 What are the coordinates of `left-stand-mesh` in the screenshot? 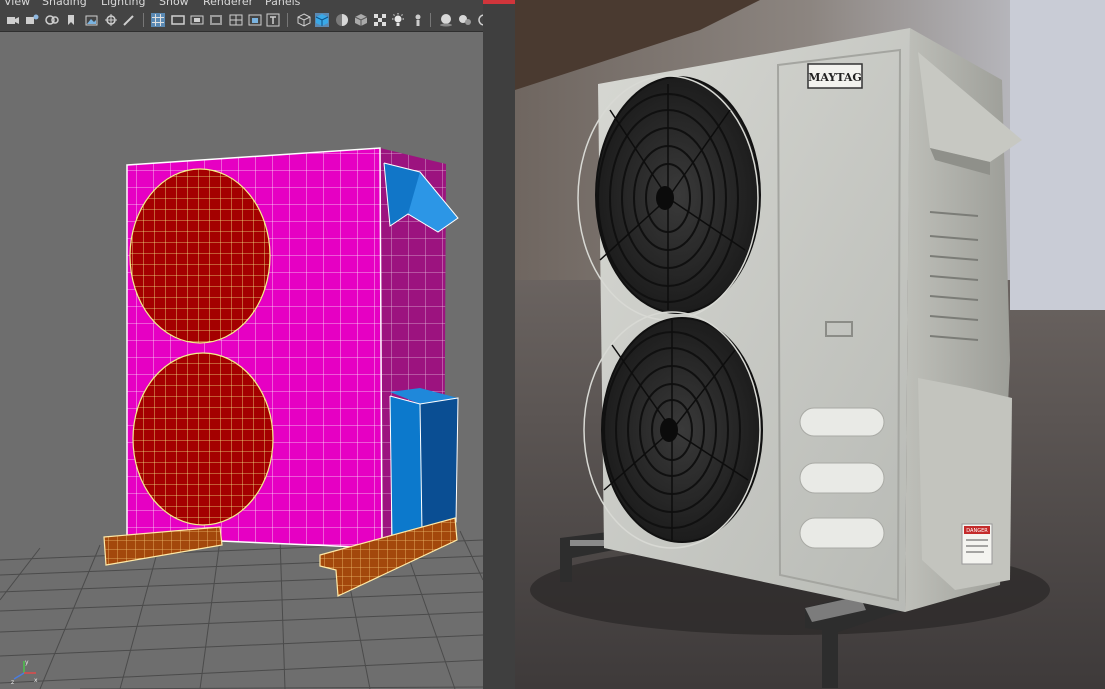 It's located at (163, 546).